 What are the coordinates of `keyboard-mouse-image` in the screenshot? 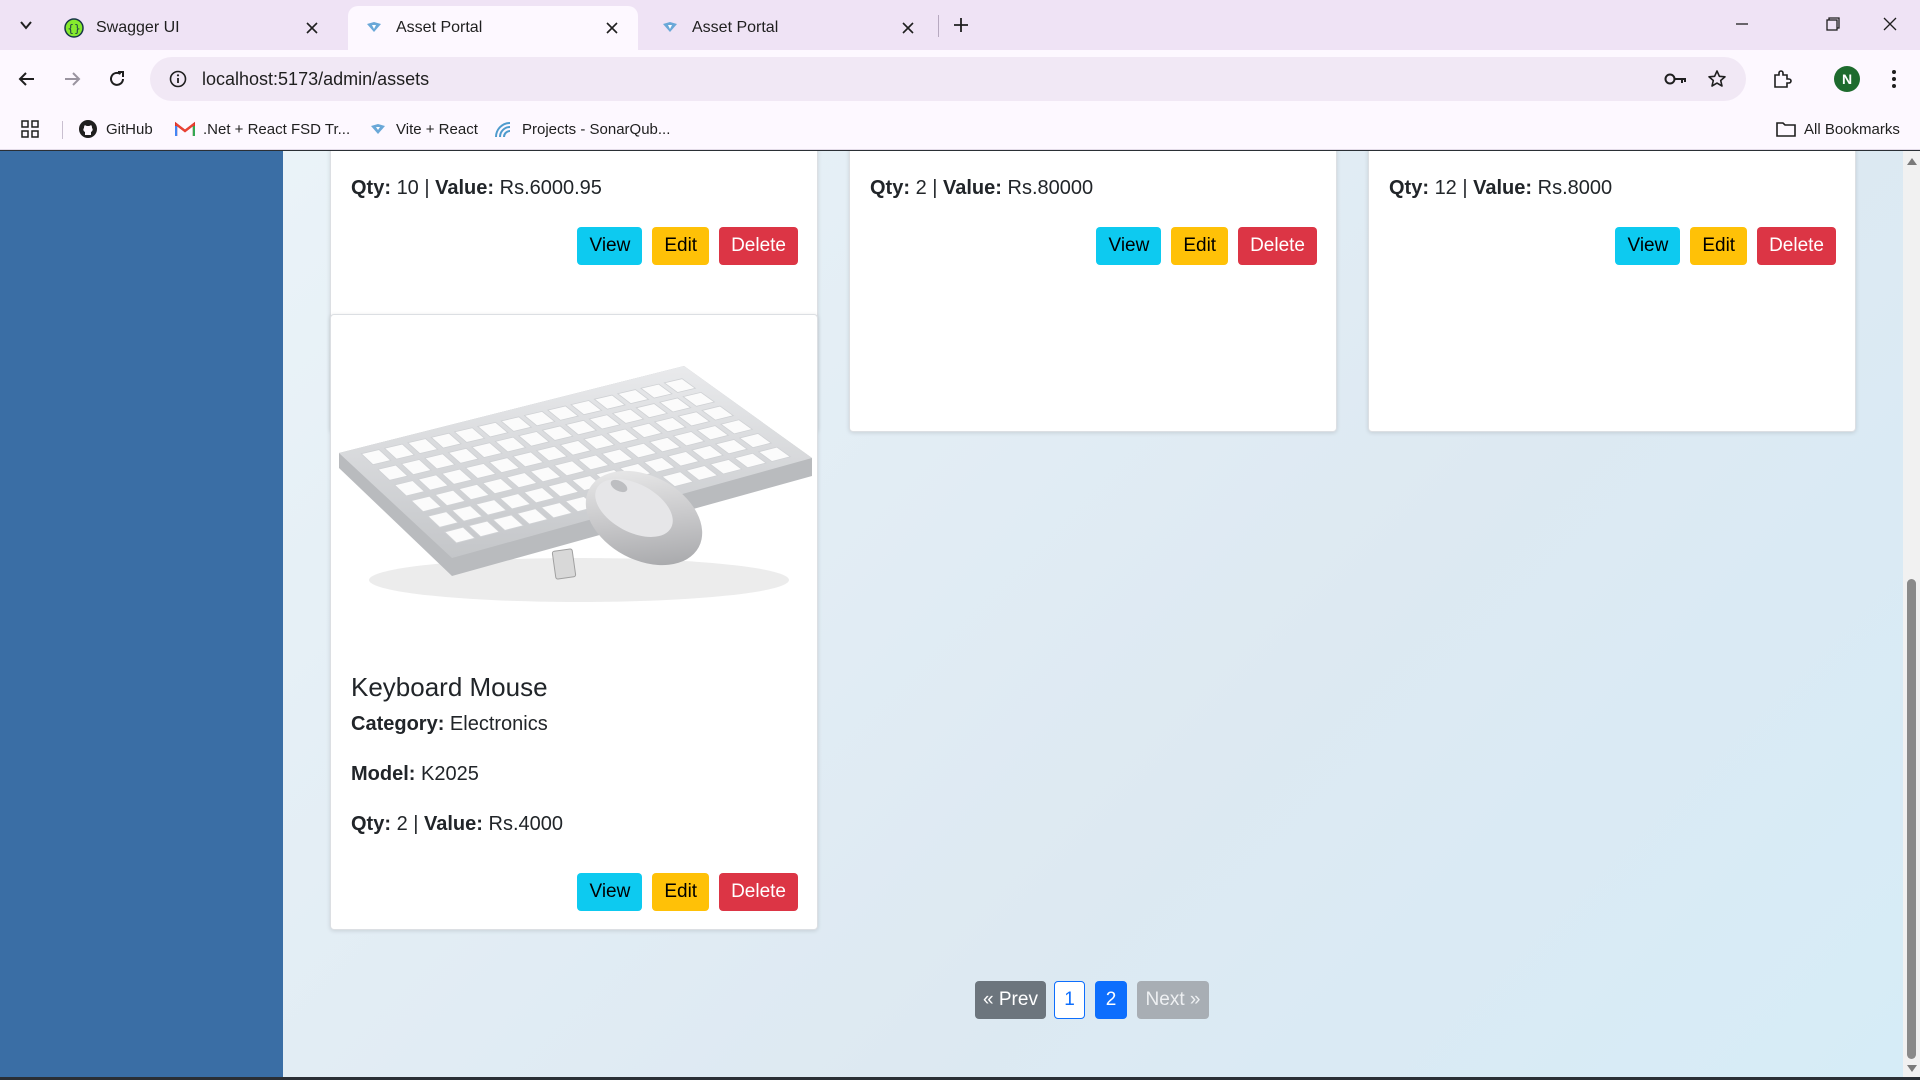 It's located at (575, 484).